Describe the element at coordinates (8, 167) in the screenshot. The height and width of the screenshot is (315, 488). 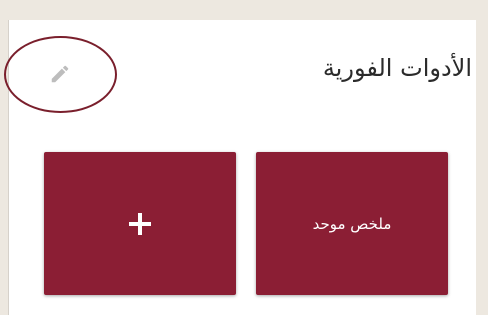
I see `panel-divider` at that location.